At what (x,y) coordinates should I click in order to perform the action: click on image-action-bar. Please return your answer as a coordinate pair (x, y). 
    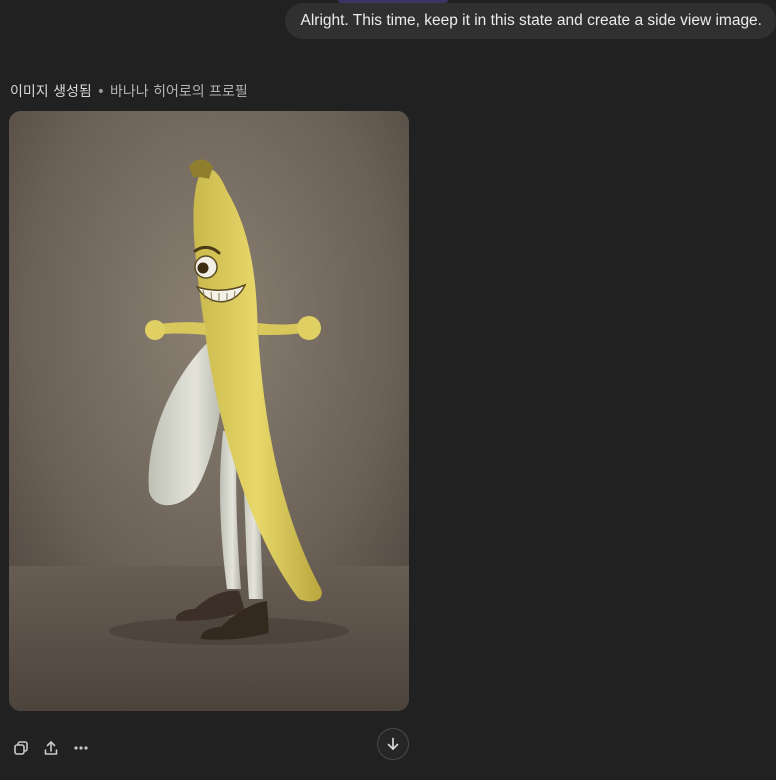
    Looking at the image, I should click on (51, 748).